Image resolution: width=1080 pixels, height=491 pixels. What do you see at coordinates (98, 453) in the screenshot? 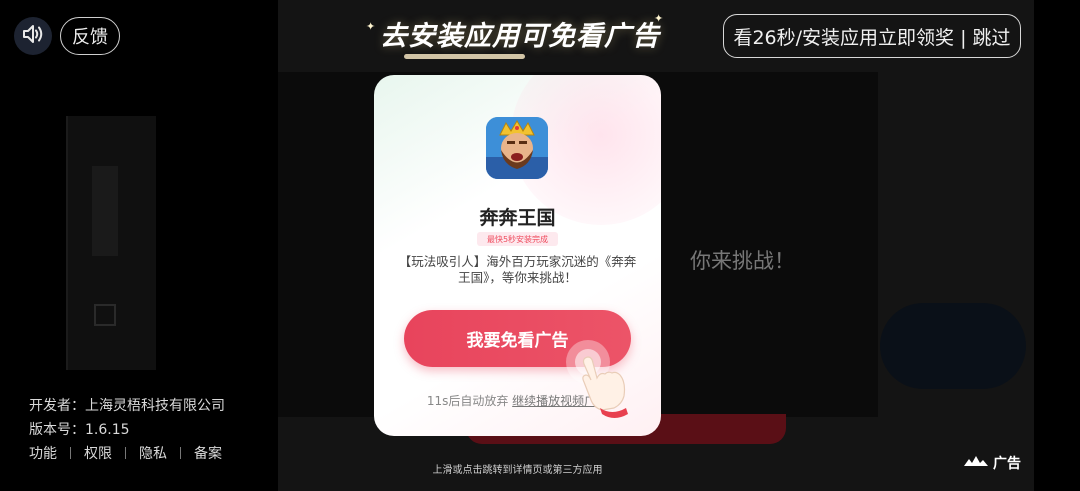
I see `link-permissions: 权限` at bounding box center [98, 453].